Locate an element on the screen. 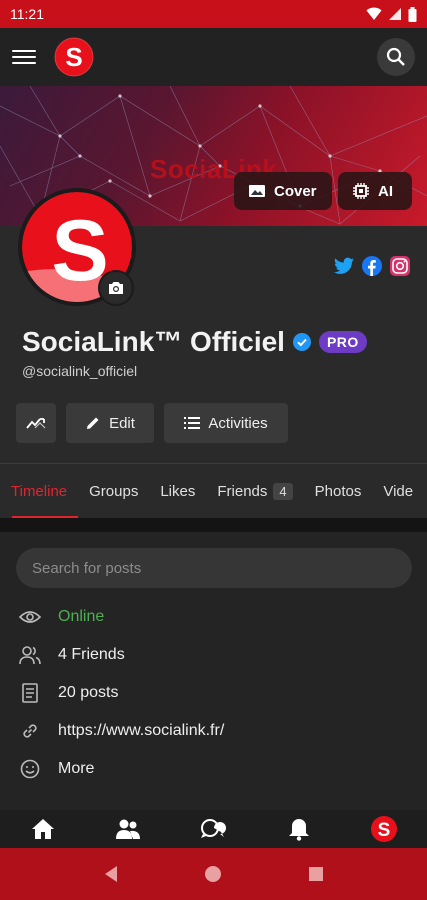 This screenshot has height=900, width=427. tab-photos: Photos is located at coordinates (338, 491).